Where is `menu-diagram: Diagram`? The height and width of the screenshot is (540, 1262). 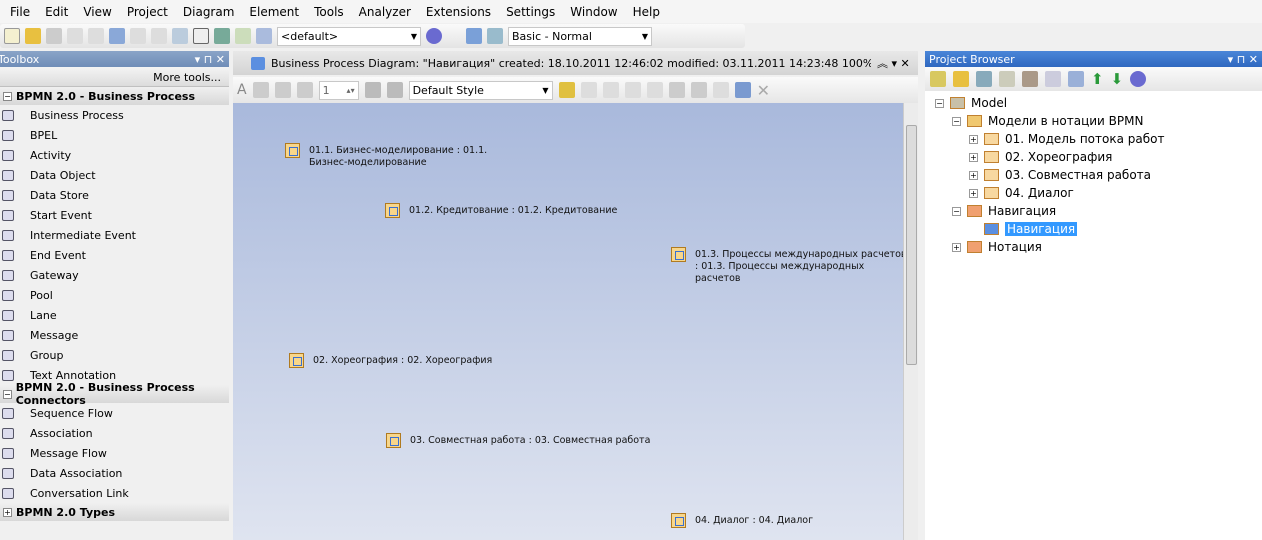
menu-diagram: Diagram is located at coordinates (209, 12).